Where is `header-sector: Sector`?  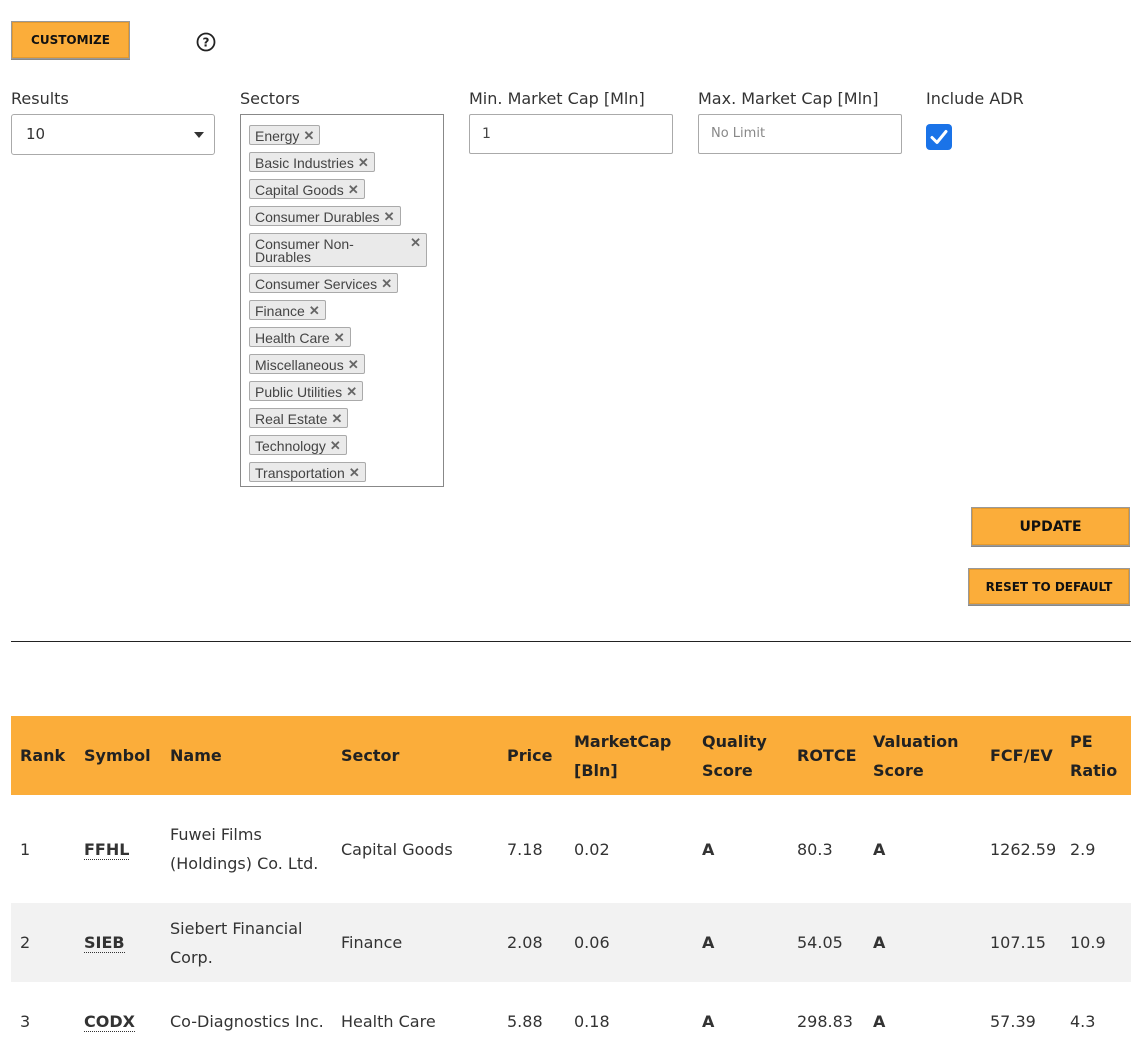
header-sector: Sector is located at coordinates (415, 755).